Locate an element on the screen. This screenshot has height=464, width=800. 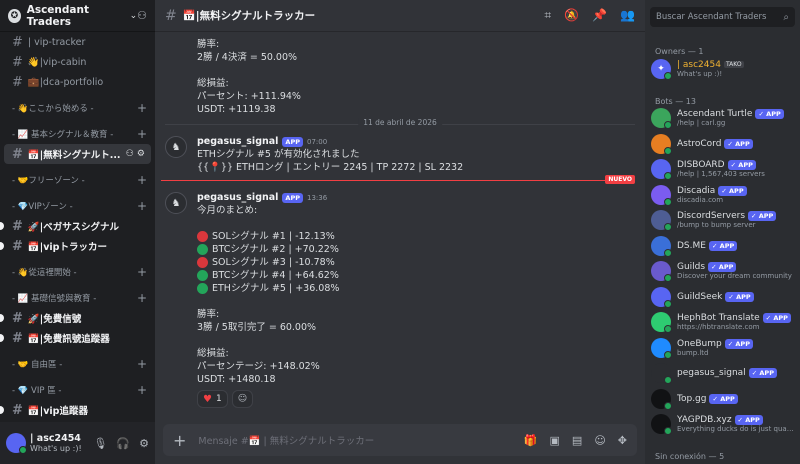
member-item: ✦ | asc2454 TAKO What's up :)! is located at coordinates (722, 69).